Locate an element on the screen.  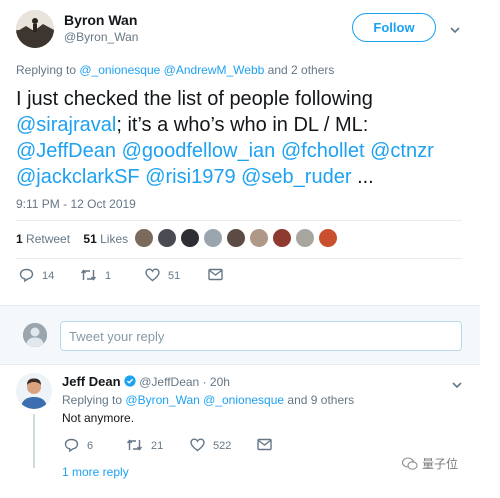
mention-link: @JeffDean is located at coordinates (66, 151).